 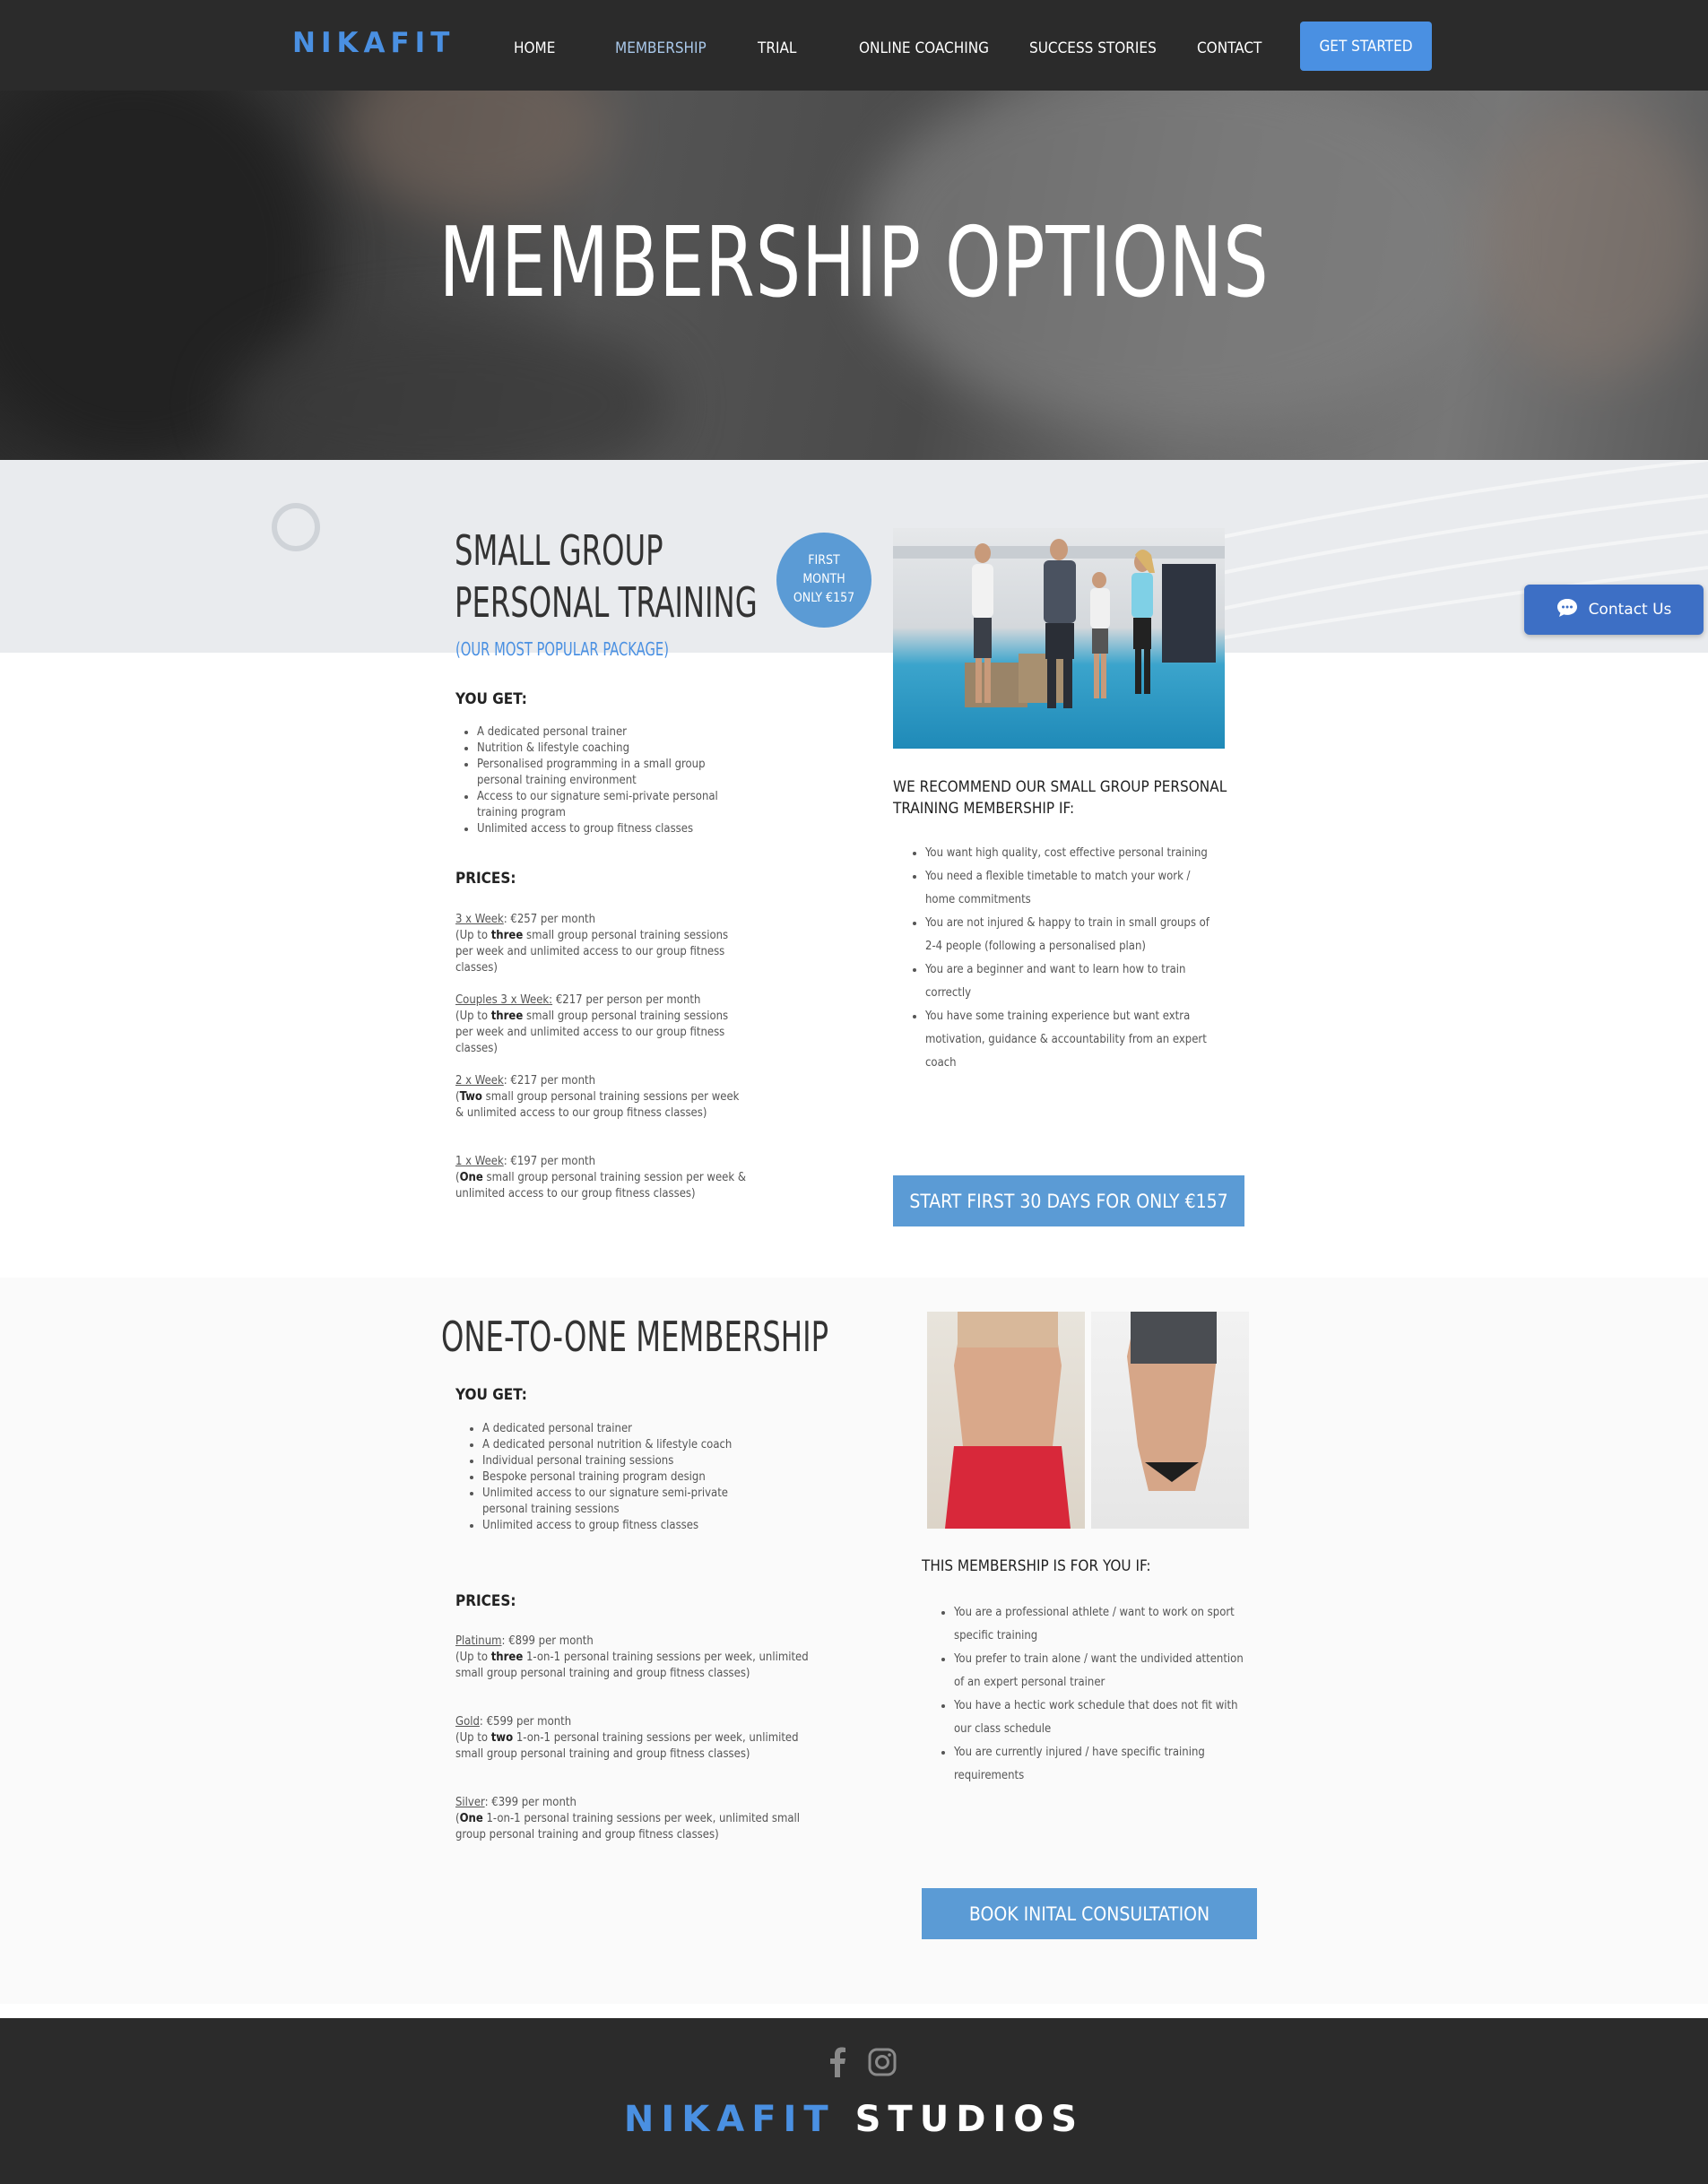 What do you see at coordinates (485, 1601) in the screenshot?
I see `prices-label: PRICES:` at bounding box center [485, 1601].